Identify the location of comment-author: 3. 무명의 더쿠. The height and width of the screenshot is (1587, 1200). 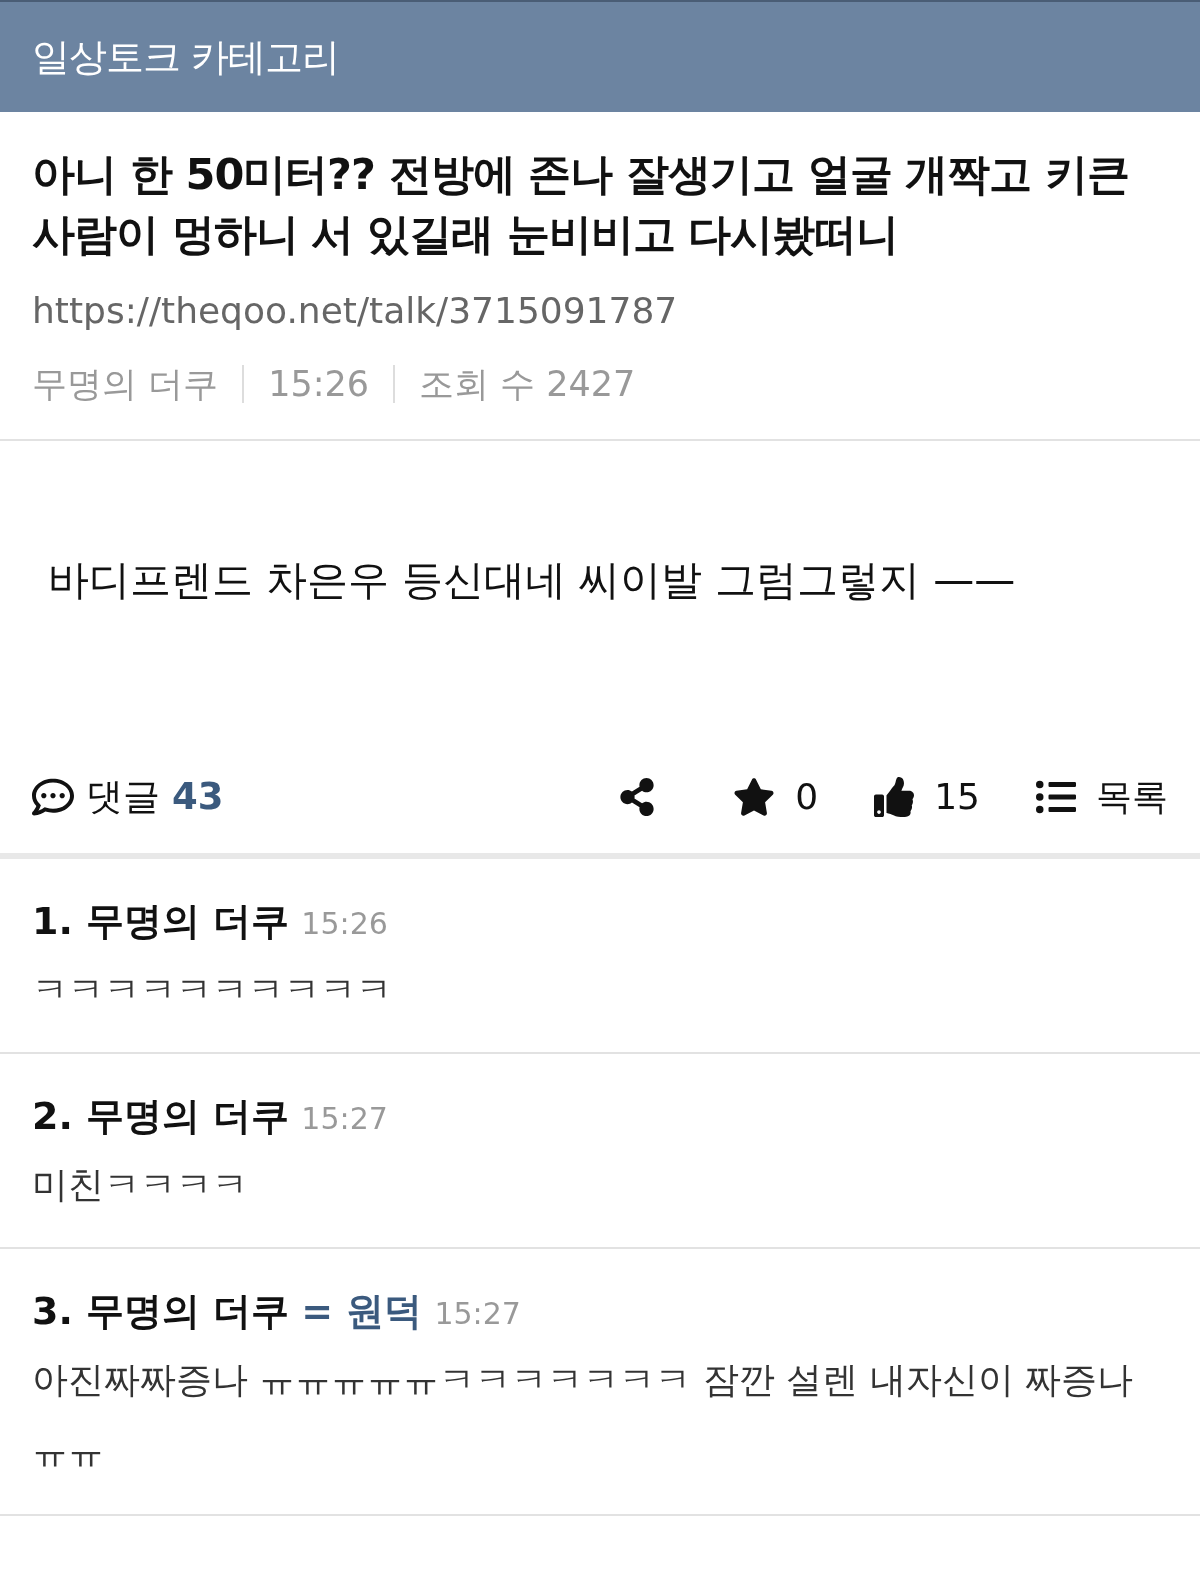
(161, 1311).